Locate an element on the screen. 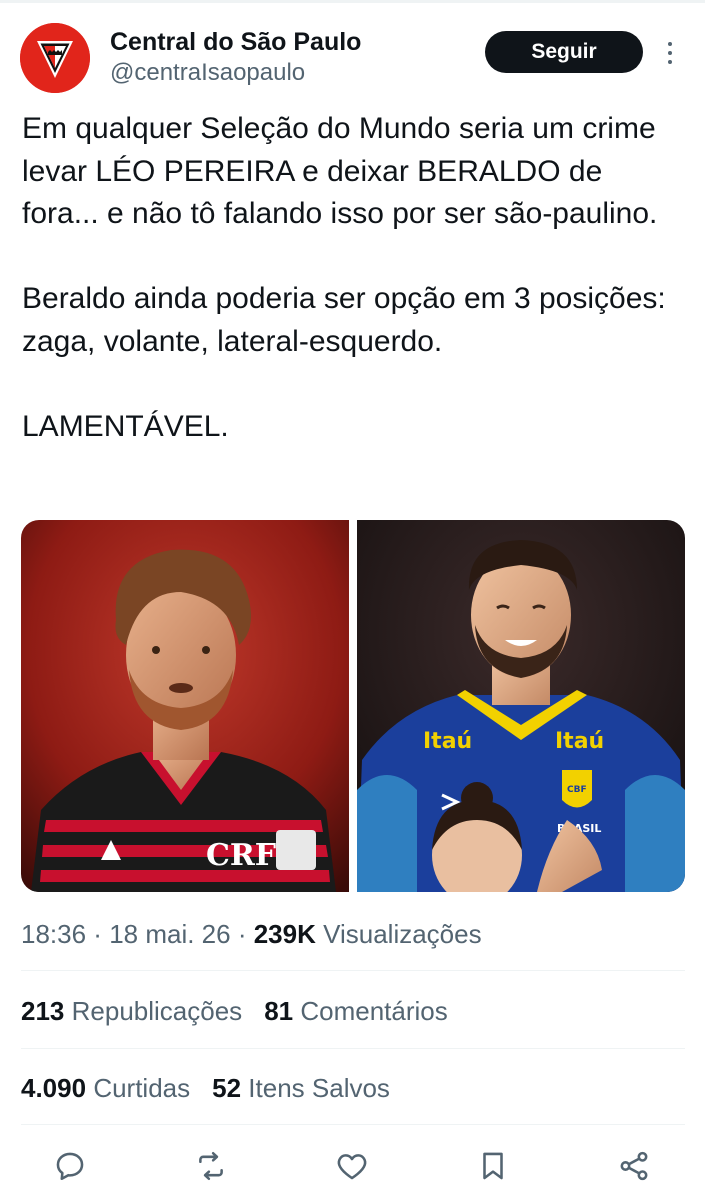 This screenshot has height=1200, width=705. comments-label: Comentários is located at coordinates (374, 1011).